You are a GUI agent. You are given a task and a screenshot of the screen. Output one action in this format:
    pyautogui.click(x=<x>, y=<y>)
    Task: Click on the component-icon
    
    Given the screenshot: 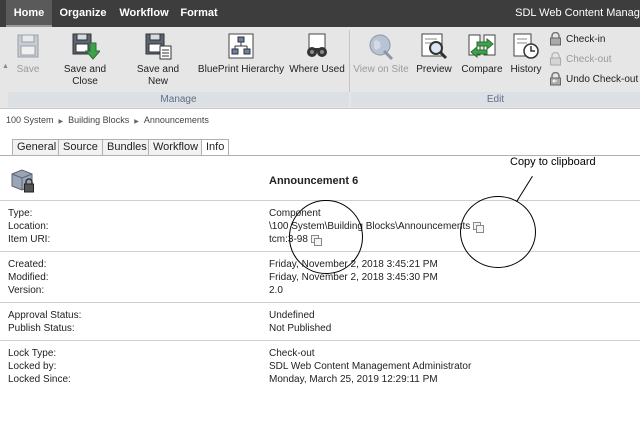 What is the action you would take?
    pyautogui.click(x=22, y=181)
    